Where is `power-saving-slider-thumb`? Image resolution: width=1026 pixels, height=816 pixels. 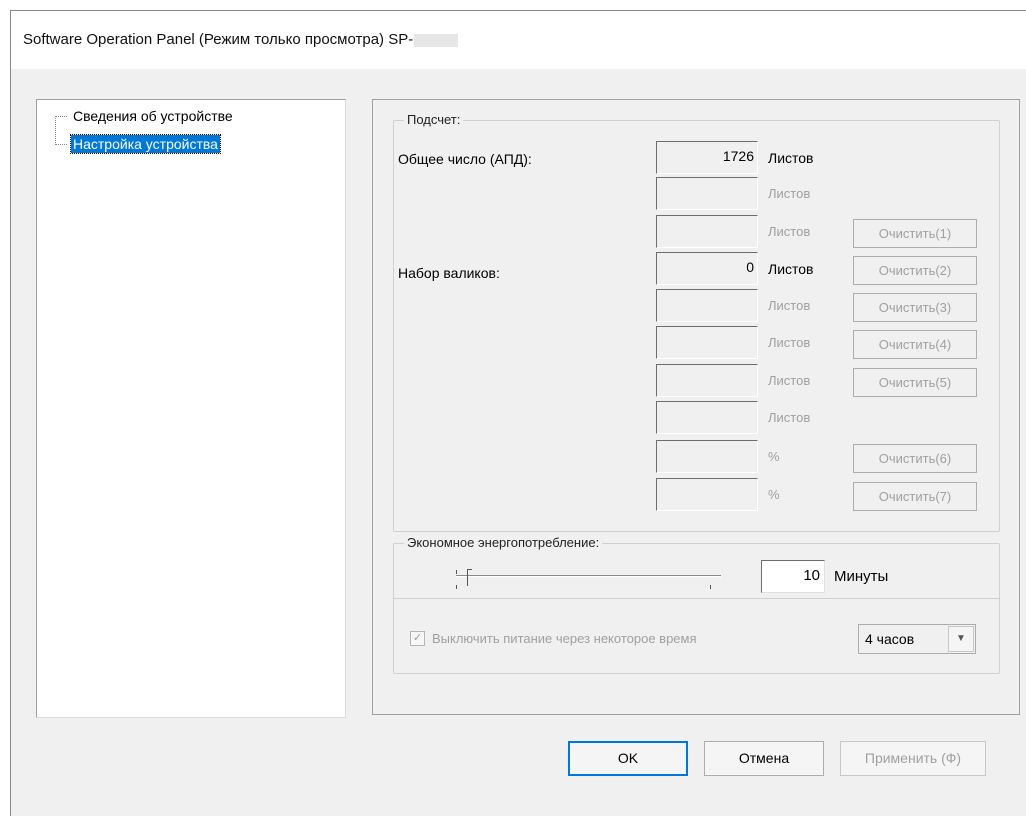
power-saving-slider-thumb is located at coordinates (469, 577).